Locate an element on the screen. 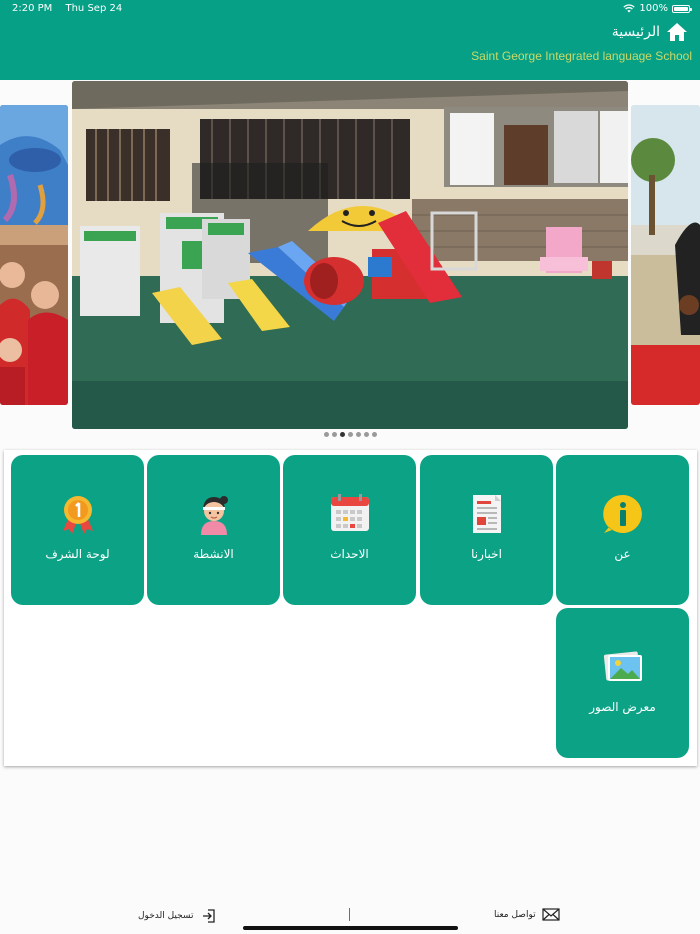  contact-label: تواصل معنا is located at coordinates (515, 914).